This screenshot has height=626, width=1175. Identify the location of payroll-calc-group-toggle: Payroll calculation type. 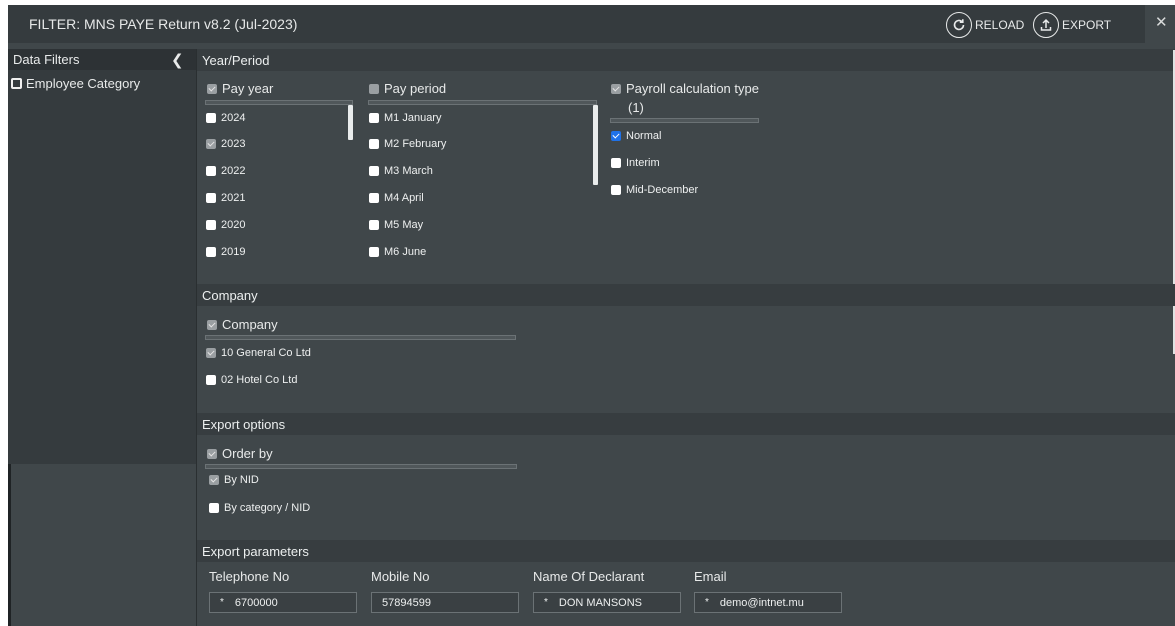
(685, 88).